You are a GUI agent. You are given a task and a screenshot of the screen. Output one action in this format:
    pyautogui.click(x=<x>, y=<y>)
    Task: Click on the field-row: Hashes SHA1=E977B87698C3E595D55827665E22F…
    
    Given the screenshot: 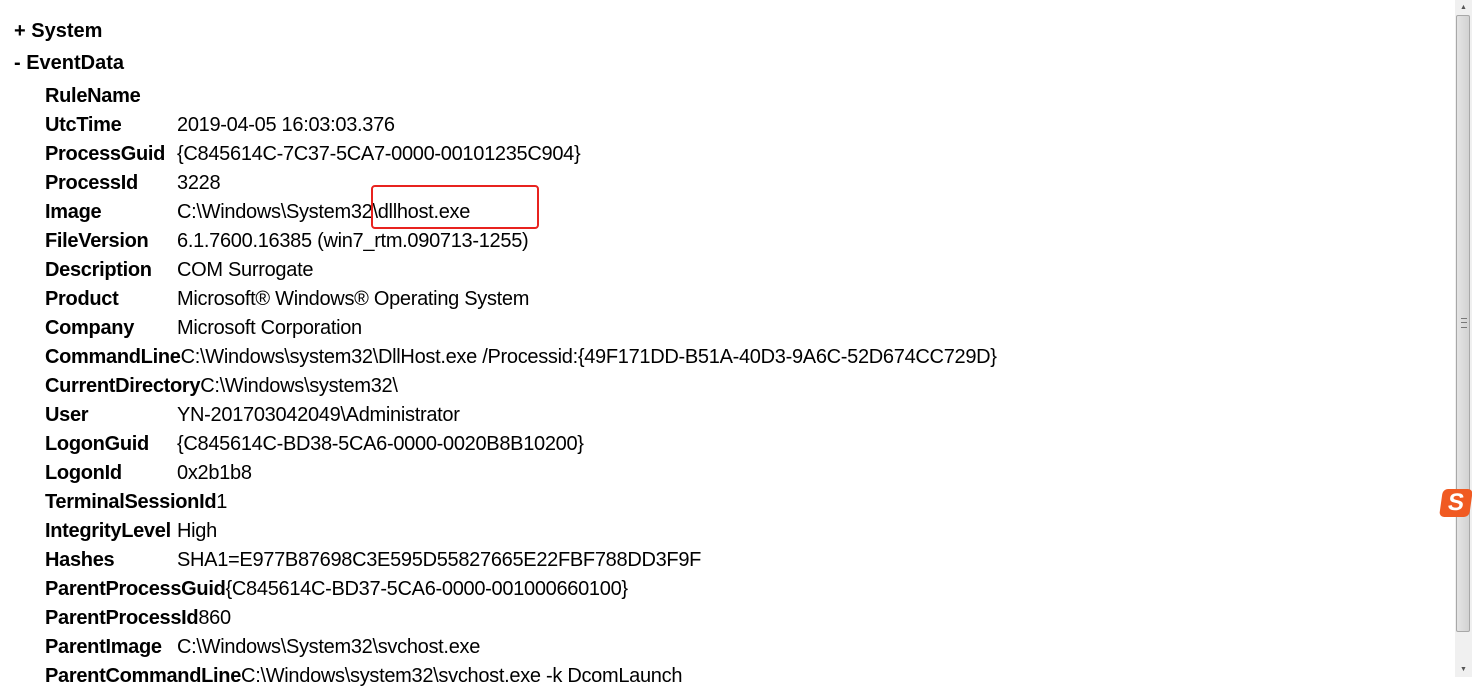 What is the action you would take?
    pyautogui.click(x=521, y=560)
    